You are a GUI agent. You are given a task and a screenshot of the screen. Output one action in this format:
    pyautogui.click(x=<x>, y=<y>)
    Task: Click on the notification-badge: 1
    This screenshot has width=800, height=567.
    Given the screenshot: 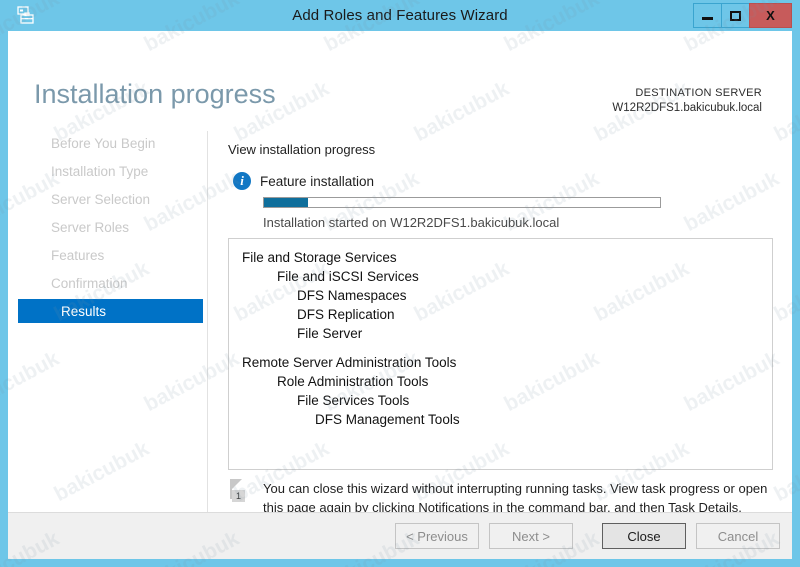 What is the action you would take?
    pyautogui.click(x=238, y=496)
    